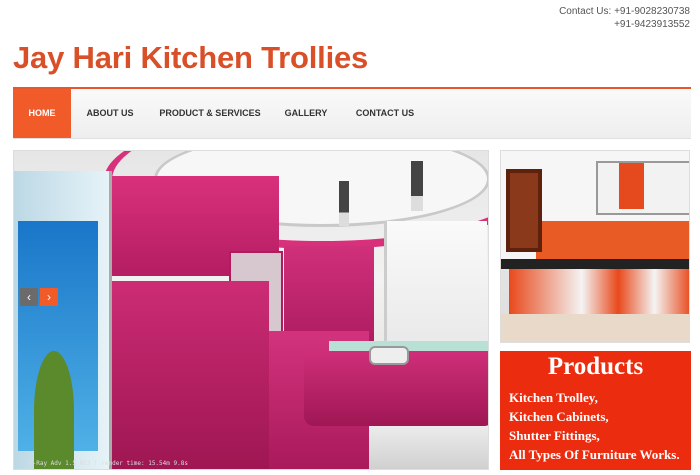 This screenshot has width=700, height=475. I want to click on slider-prev-icon: ‹, so click(29, 297).